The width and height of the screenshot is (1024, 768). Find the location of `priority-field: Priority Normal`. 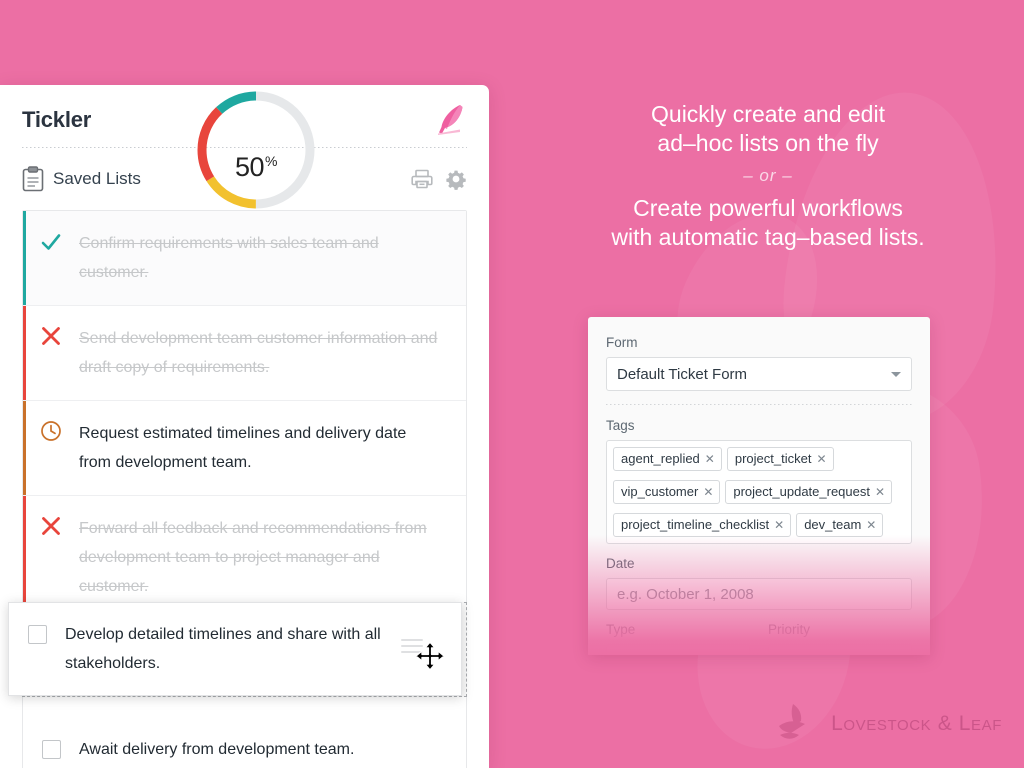

priority-field: Priority Normal is located at coordinates (840, 638).